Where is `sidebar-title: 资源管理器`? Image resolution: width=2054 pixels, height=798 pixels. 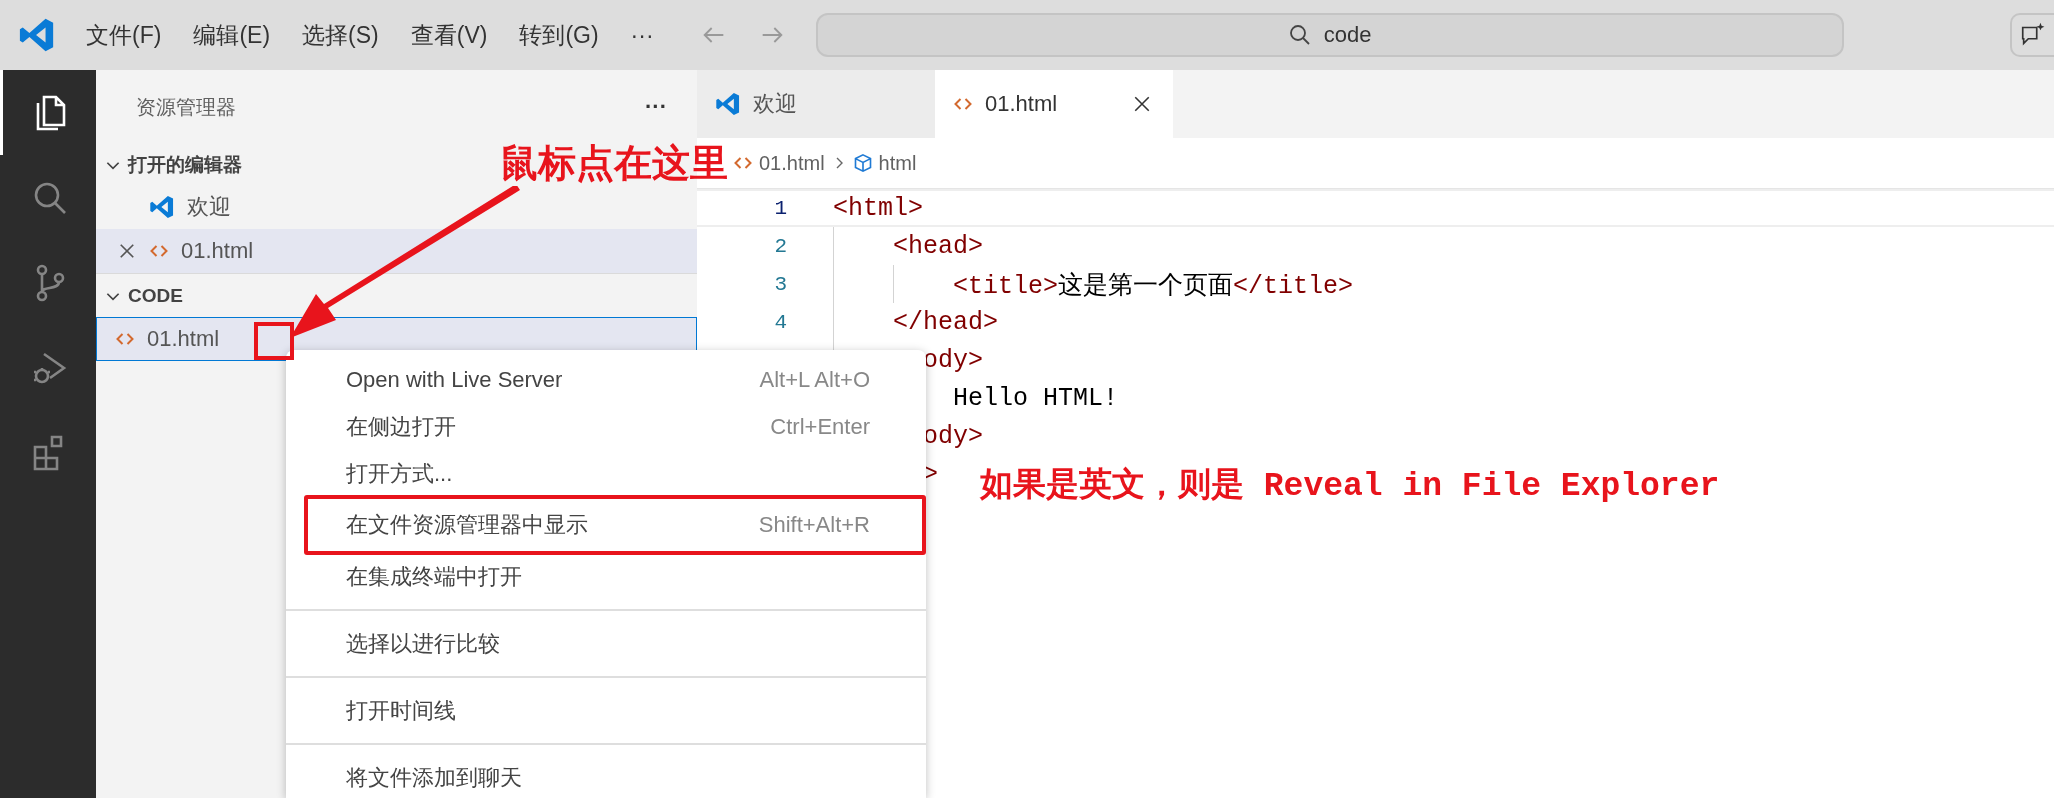 sidebar-title: 资源管理器 is located at coordinates (186, 107).